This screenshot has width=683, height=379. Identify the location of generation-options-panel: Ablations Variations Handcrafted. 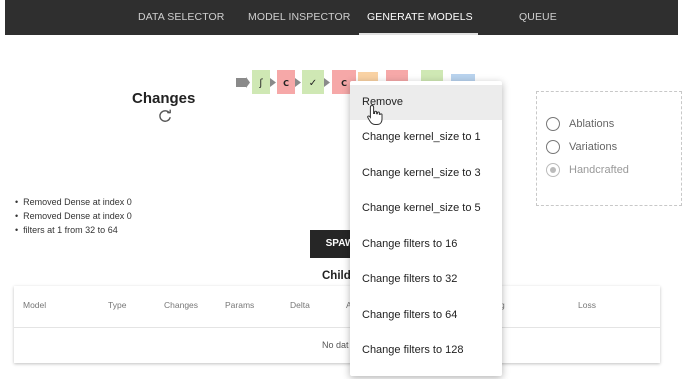
(609, 148).